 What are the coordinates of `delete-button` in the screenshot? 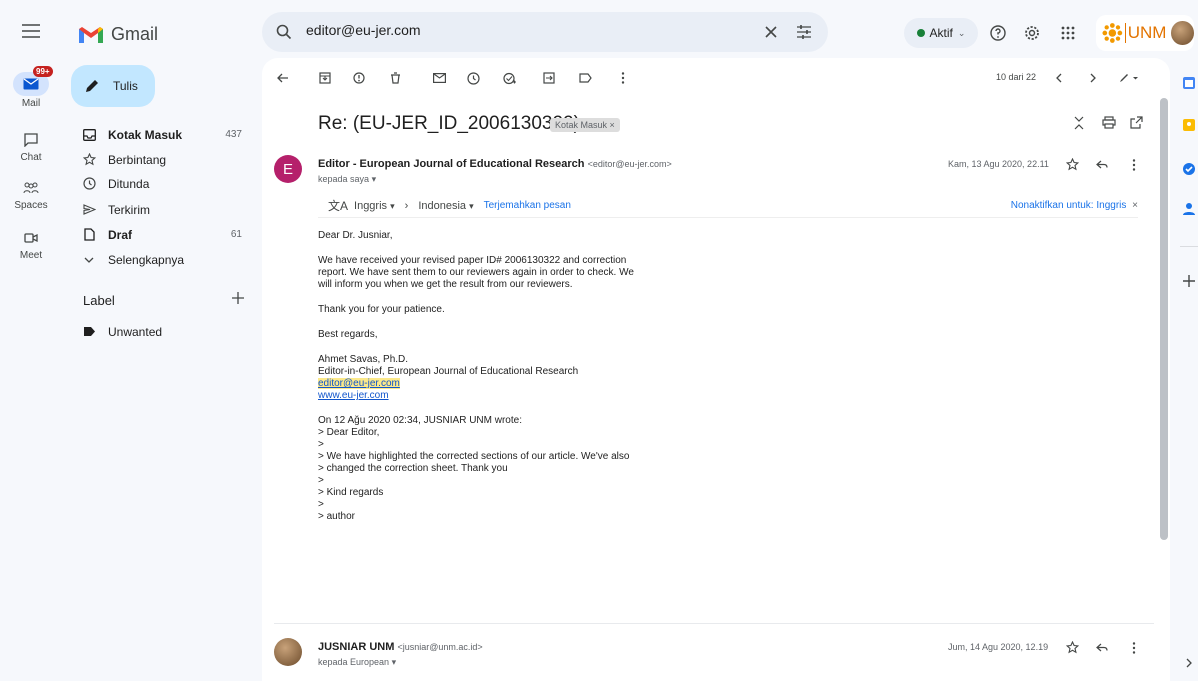 It's located at (395, 78).